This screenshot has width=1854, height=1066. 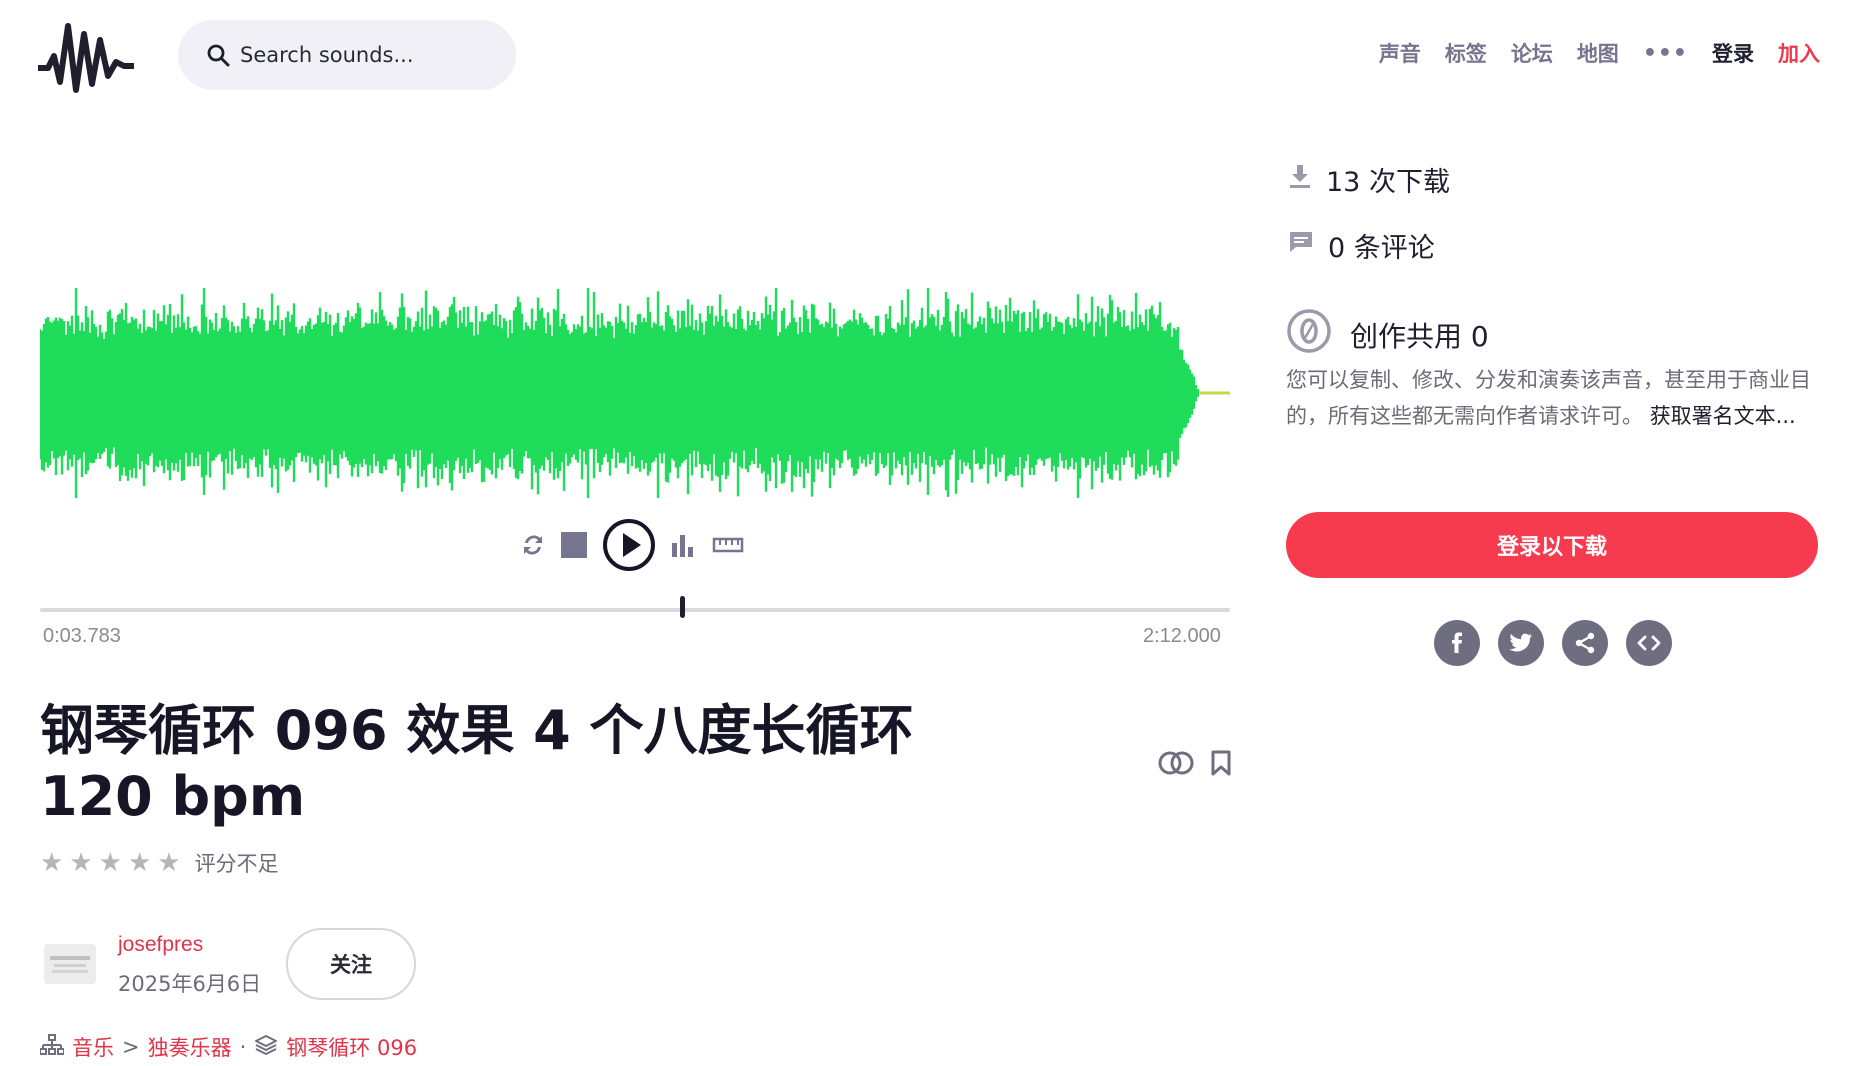 I want to click on downloads-stat: 13 次下载, so click(x=1369, y=179).